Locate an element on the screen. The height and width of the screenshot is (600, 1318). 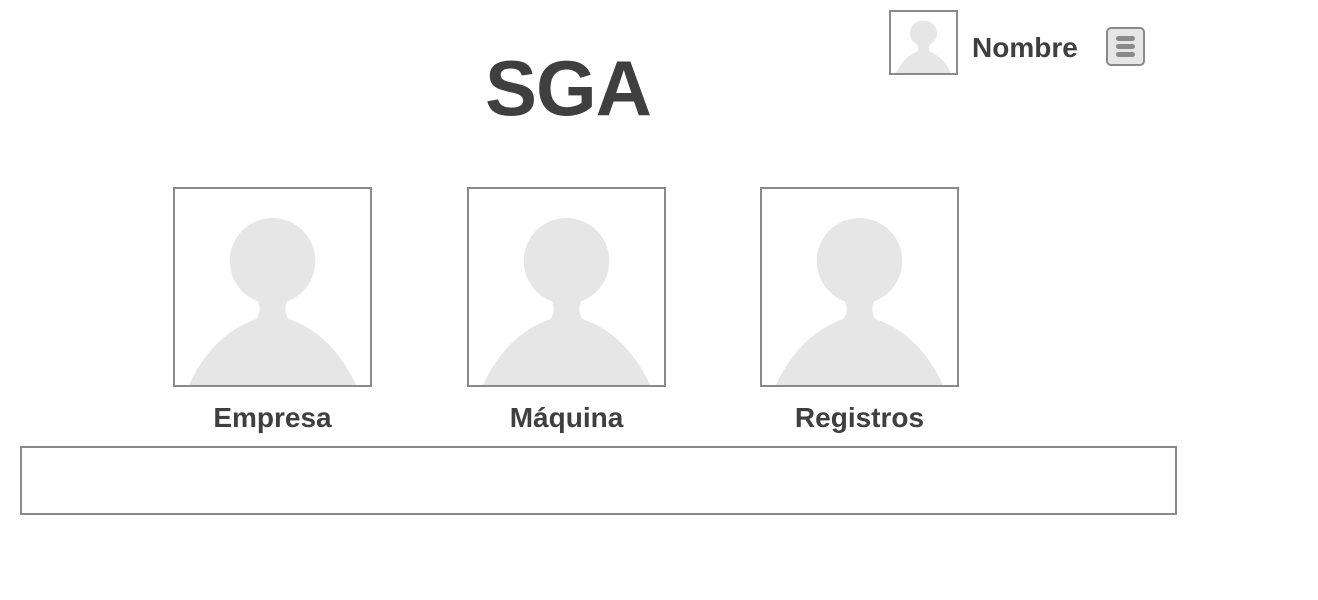
user-avatar is located at coordinates (923, 42).